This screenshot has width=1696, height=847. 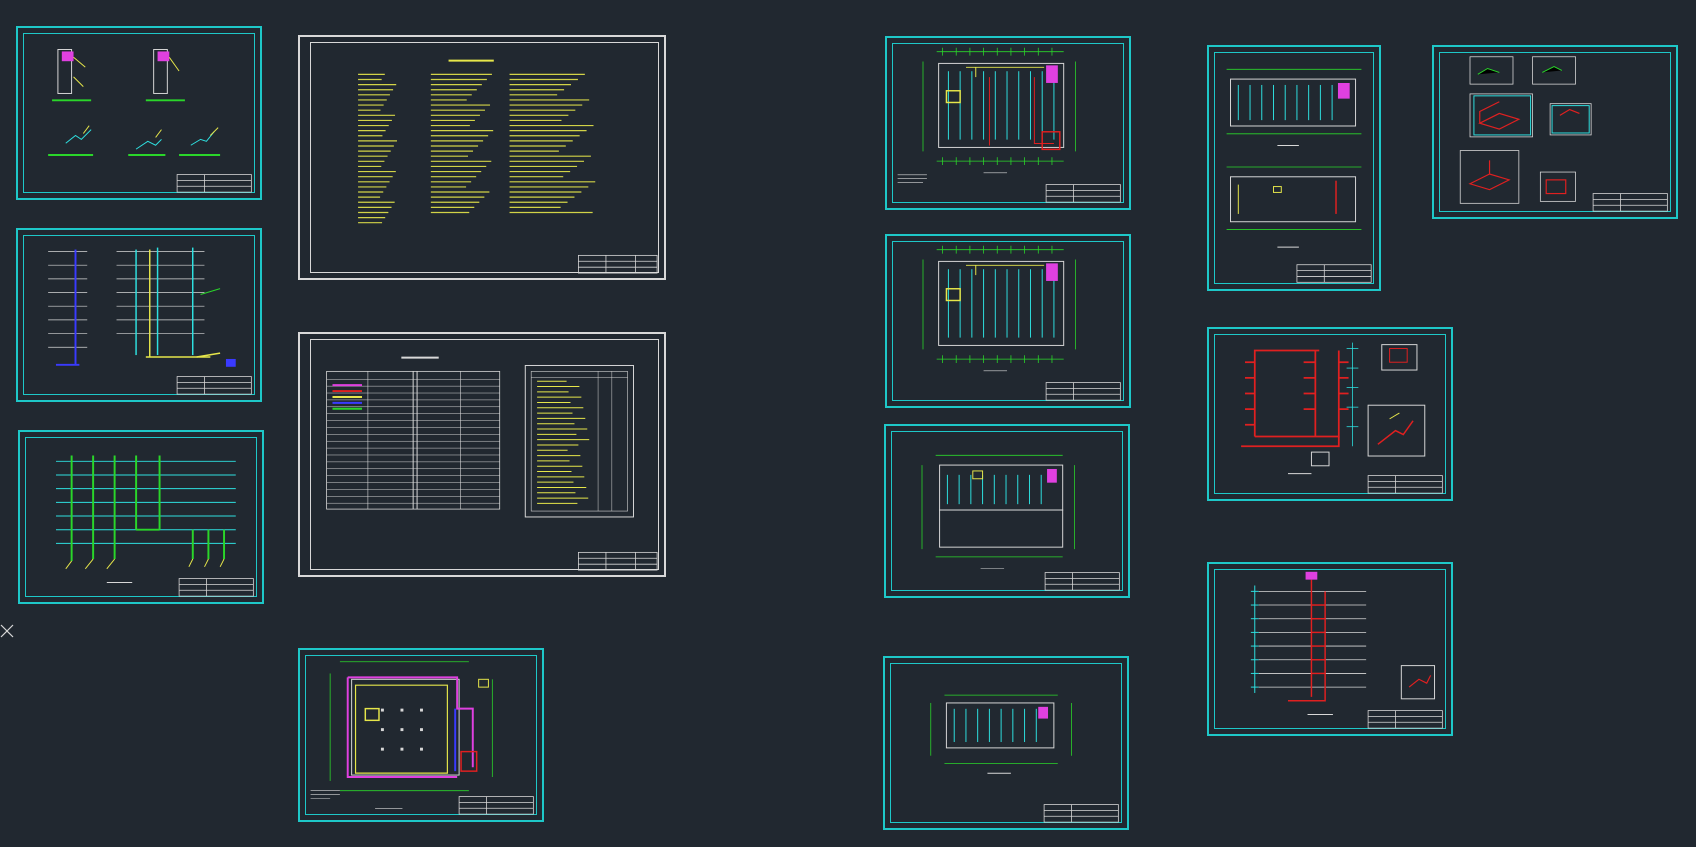 What do you see at coordinates (1342, 418) in the screenshot?
I see `sprinkler-system-drawing` at bounding box center [1342, 418].